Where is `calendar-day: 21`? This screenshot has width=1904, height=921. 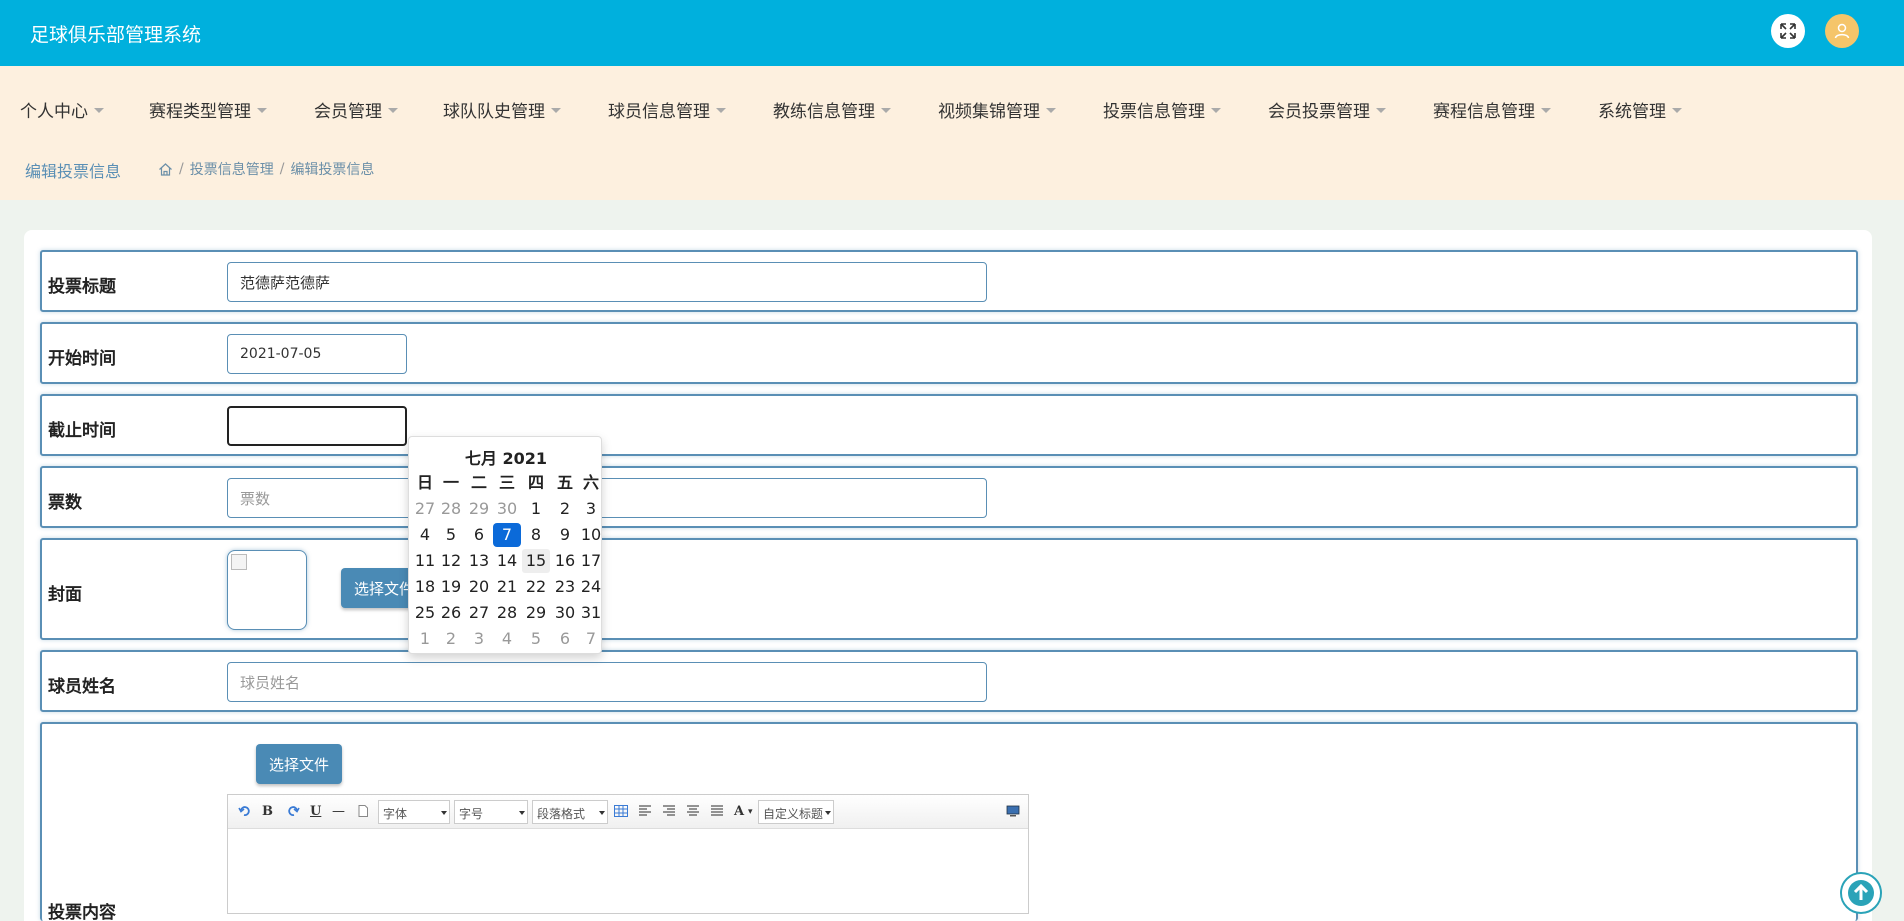
calendar-day: 21 is located at coordinates (507, 587).